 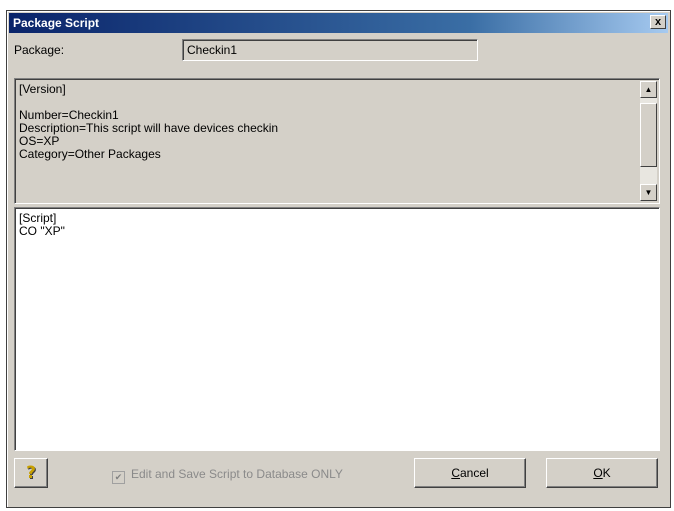 I want to click on scroll-down-button: ▼, so click(x=648, y=192).